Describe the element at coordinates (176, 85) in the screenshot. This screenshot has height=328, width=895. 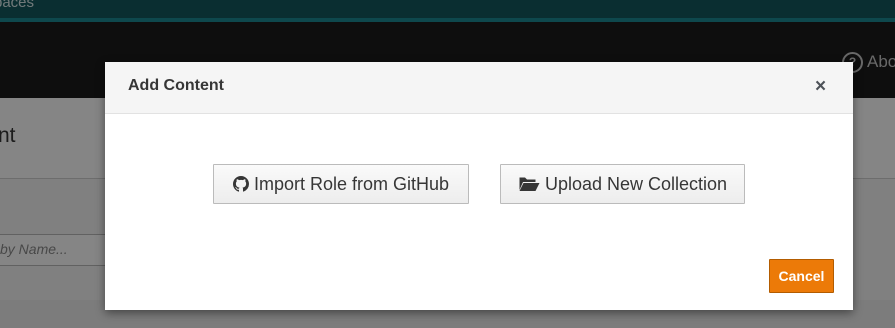
I see `modal-title: Add Content` at that location.